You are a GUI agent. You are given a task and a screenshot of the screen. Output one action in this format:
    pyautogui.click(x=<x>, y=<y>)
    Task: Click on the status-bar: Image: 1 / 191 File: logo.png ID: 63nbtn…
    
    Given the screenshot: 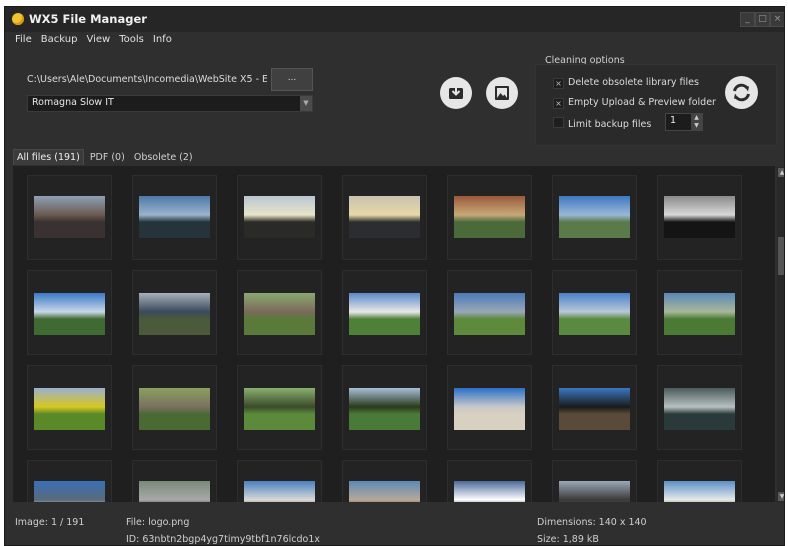 What is the action you would take?
    pyautogui.click(x=394, y=526)
    